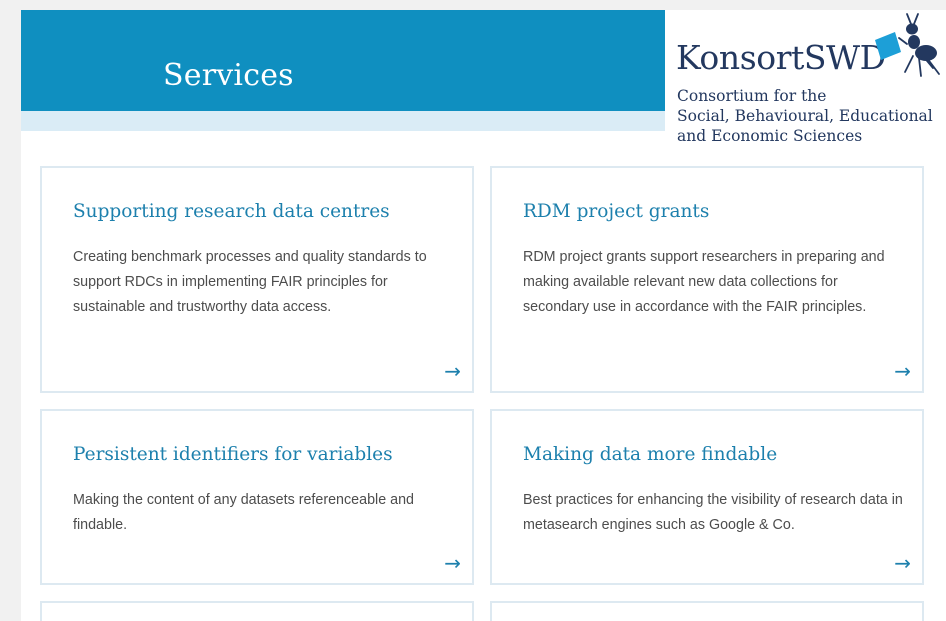 Image resolution: width=946 pixels, height=621 pixels. What do you see at coordinates (770, 136) in the screenshot?
I see `logo-subtitle-line: and Economic Sciences` at bounding box center [770, 136].